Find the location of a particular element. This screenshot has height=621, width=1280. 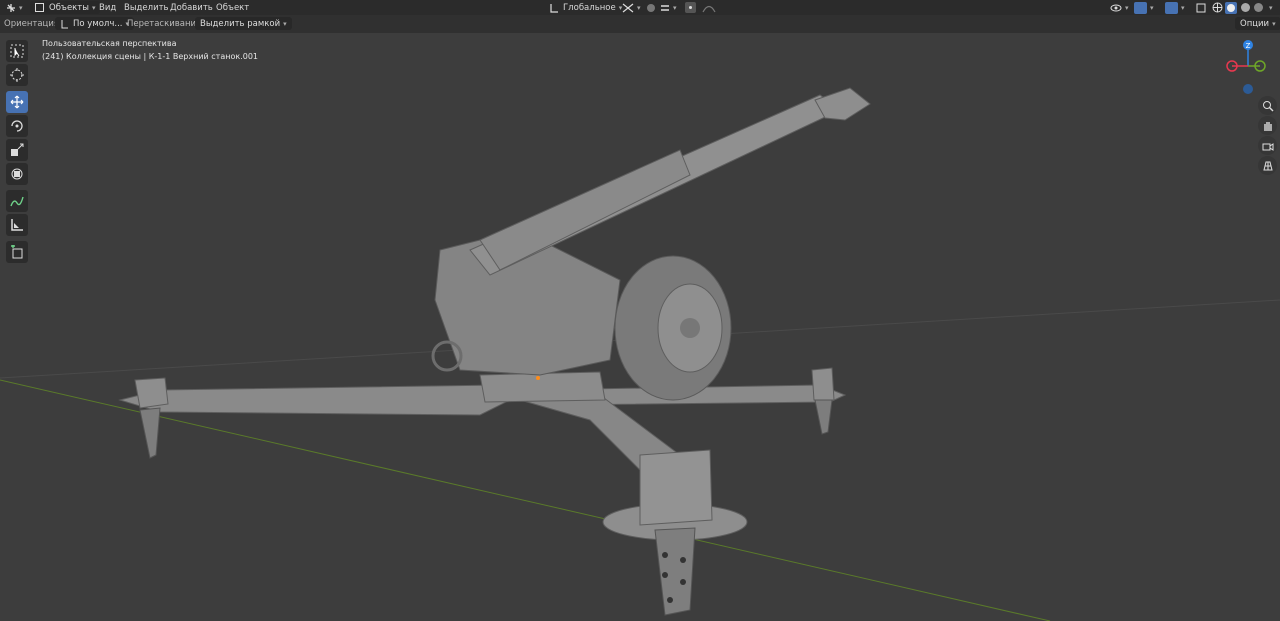

pivot-icon is located at coordinates (628, 7).